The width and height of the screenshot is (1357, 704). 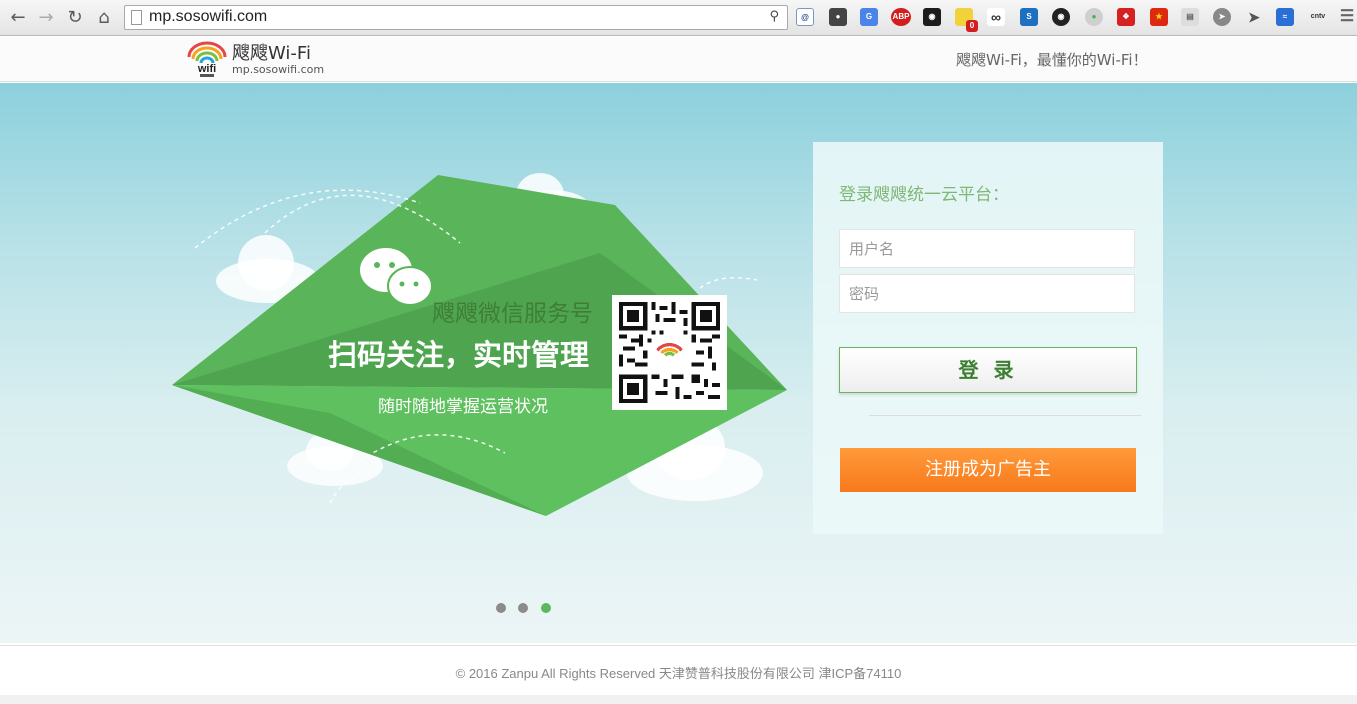 What do you see at coordinates (456, 17) in the screenshot?
I see `address-bar: mp.sosowifi.com ⚲` at bounding box center [456, 17].